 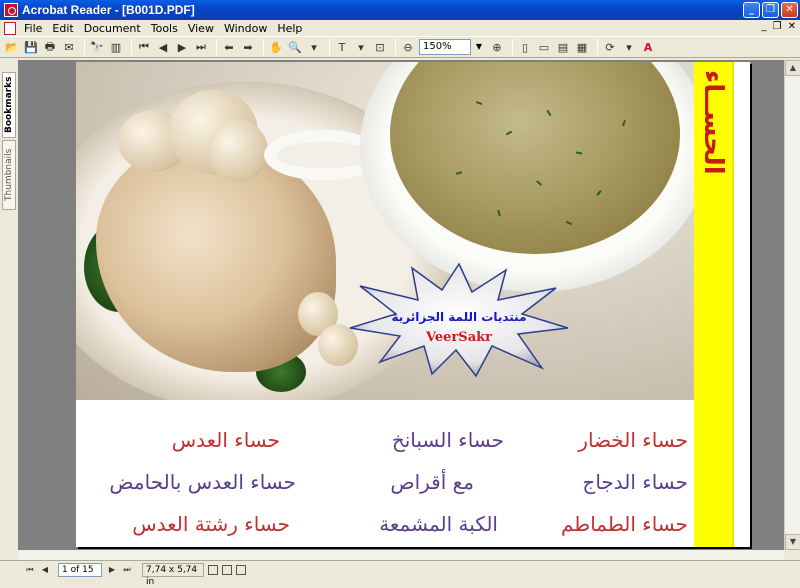 What do you see at coordinates (342, 47) in the screenshot?
I see `text-select-icon: T` at bounding box center [342, 47].